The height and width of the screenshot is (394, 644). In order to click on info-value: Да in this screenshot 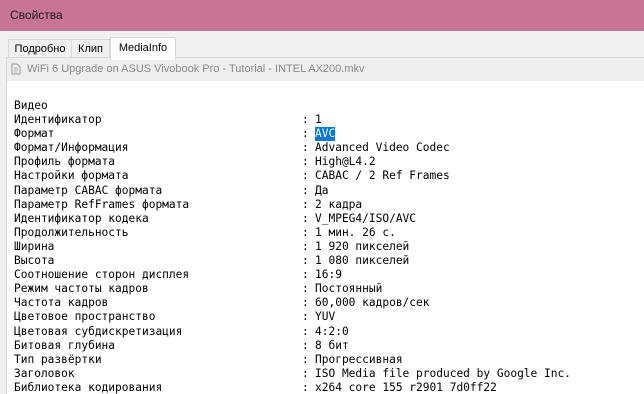, I will do `click(321, 191)`.